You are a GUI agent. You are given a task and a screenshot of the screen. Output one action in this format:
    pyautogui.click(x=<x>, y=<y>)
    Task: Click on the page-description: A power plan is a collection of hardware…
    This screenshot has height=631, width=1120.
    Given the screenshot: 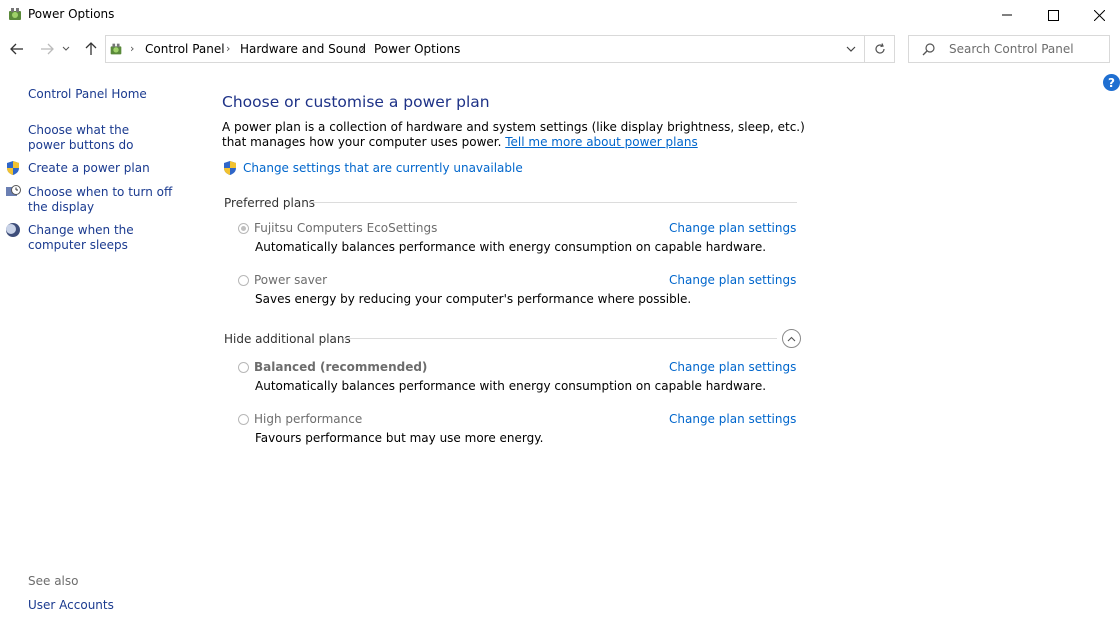 What is the action you would take?
    pyautogui.click(x=517, y=135)
    